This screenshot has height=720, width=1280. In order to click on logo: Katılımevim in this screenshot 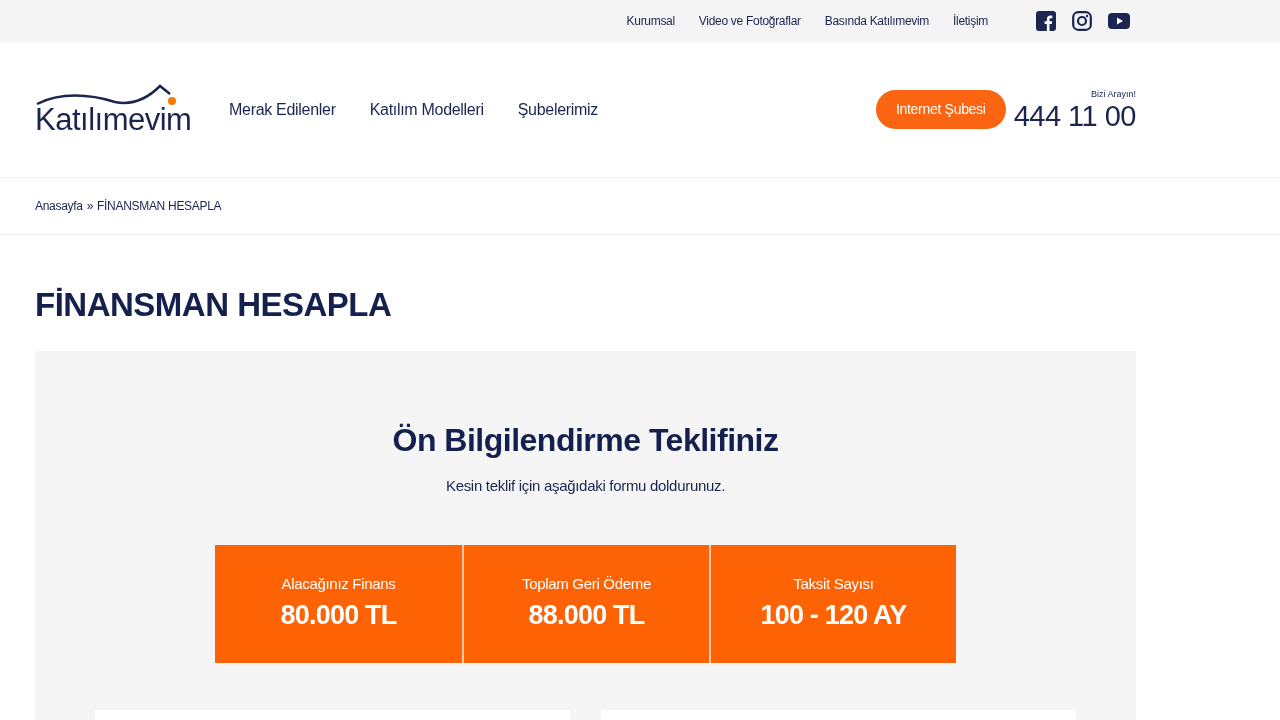, I will do `click(120, 109)`.